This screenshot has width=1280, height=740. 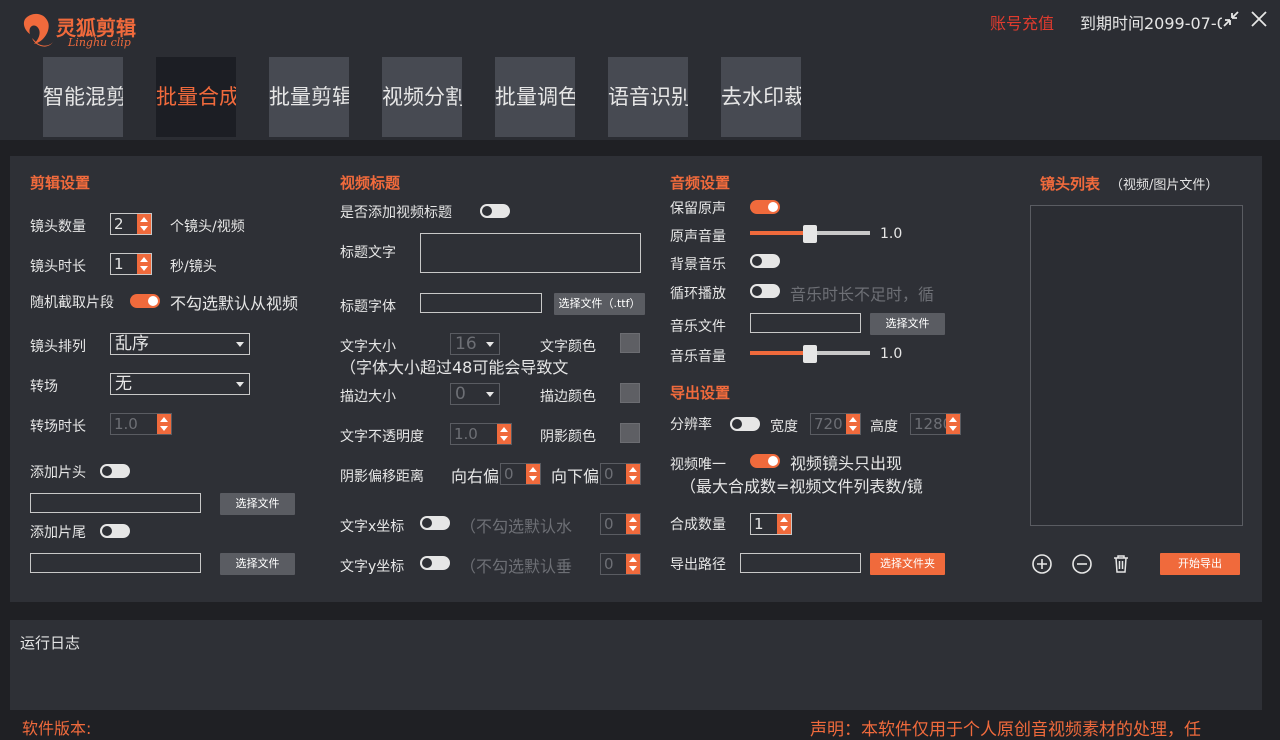 What do you see at coordinates (1042, 564) in the screenshot?
I see `add-icon` at bounding box center [1042, 564].